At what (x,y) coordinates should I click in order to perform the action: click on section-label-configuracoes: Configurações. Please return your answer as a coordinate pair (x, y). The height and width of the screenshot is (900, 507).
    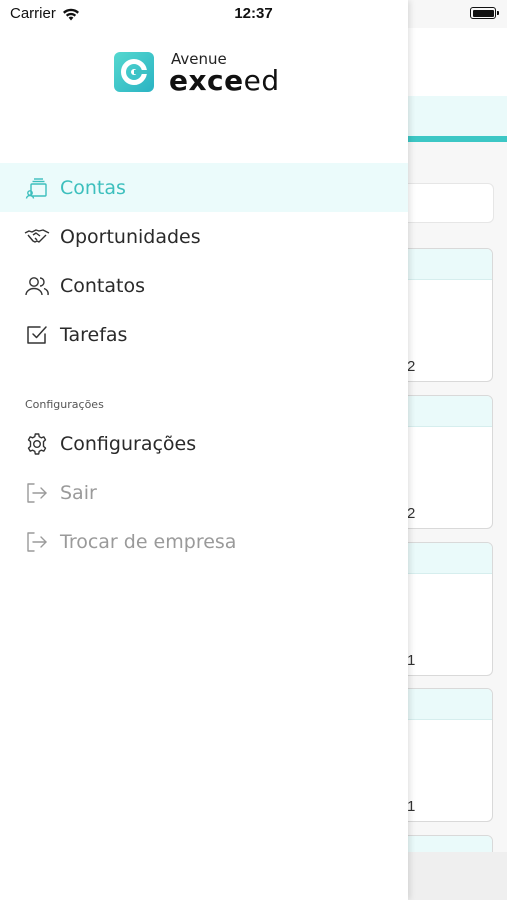
    Looking at the image, I should click on (64, 404).